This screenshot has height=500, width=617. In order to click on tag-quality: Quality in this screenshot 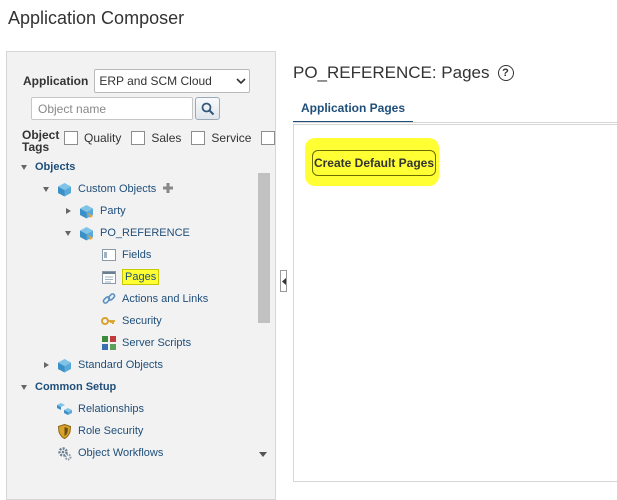, I will do `click(92, 138)`.